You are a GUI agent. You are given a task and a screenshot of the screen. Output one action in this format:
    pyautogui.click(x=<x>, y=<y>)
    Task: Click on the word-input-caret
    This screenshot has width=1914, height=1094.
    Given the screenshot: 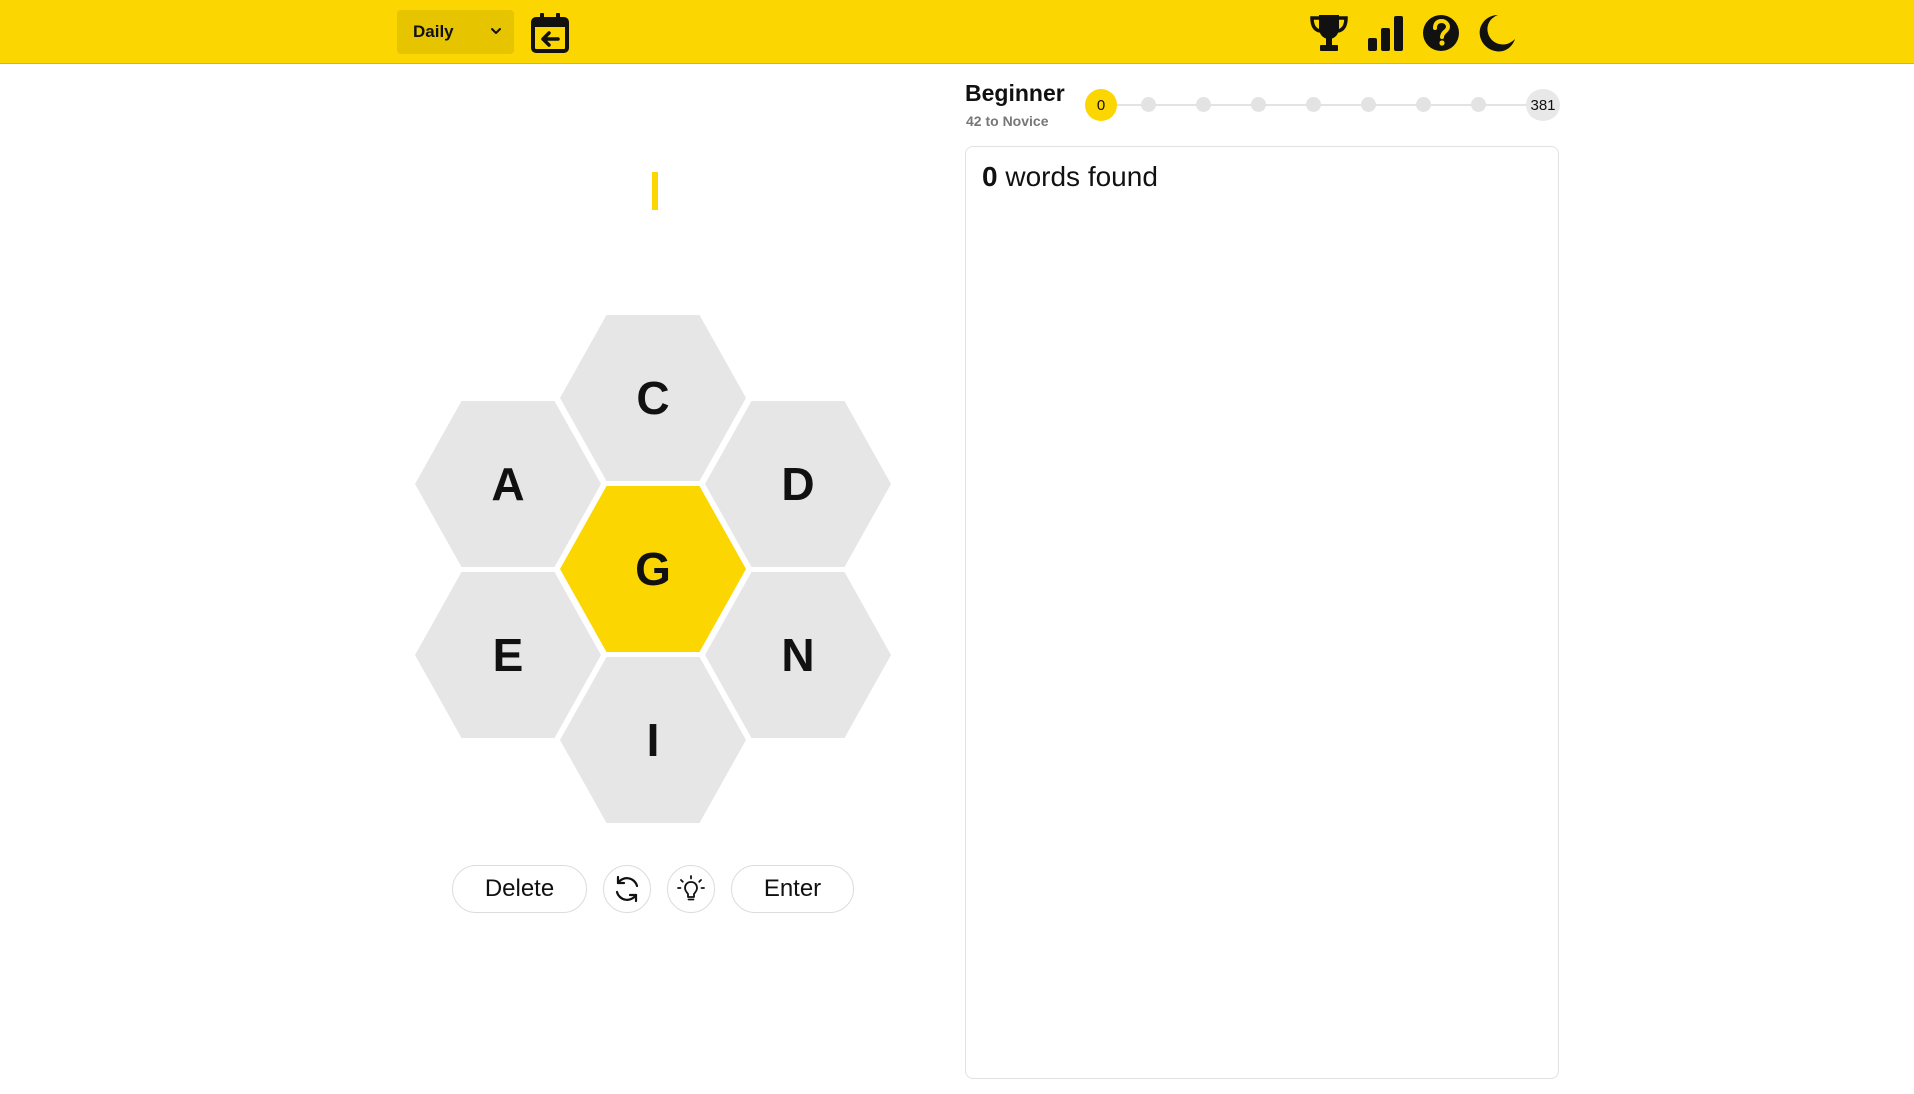 What is the action you would take?
    pyautogui.click(x=655, y=191)
    